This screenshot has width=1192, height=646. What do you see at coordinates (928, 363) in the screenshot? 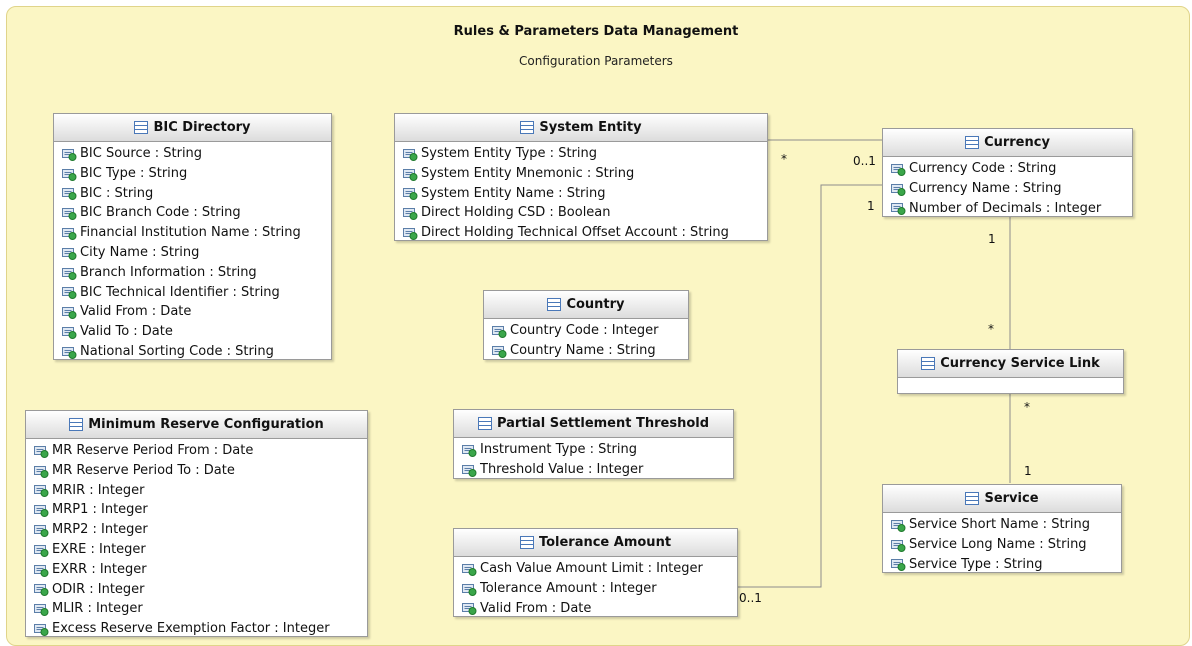
I see `class-icon` at bounding box center [928, 363].